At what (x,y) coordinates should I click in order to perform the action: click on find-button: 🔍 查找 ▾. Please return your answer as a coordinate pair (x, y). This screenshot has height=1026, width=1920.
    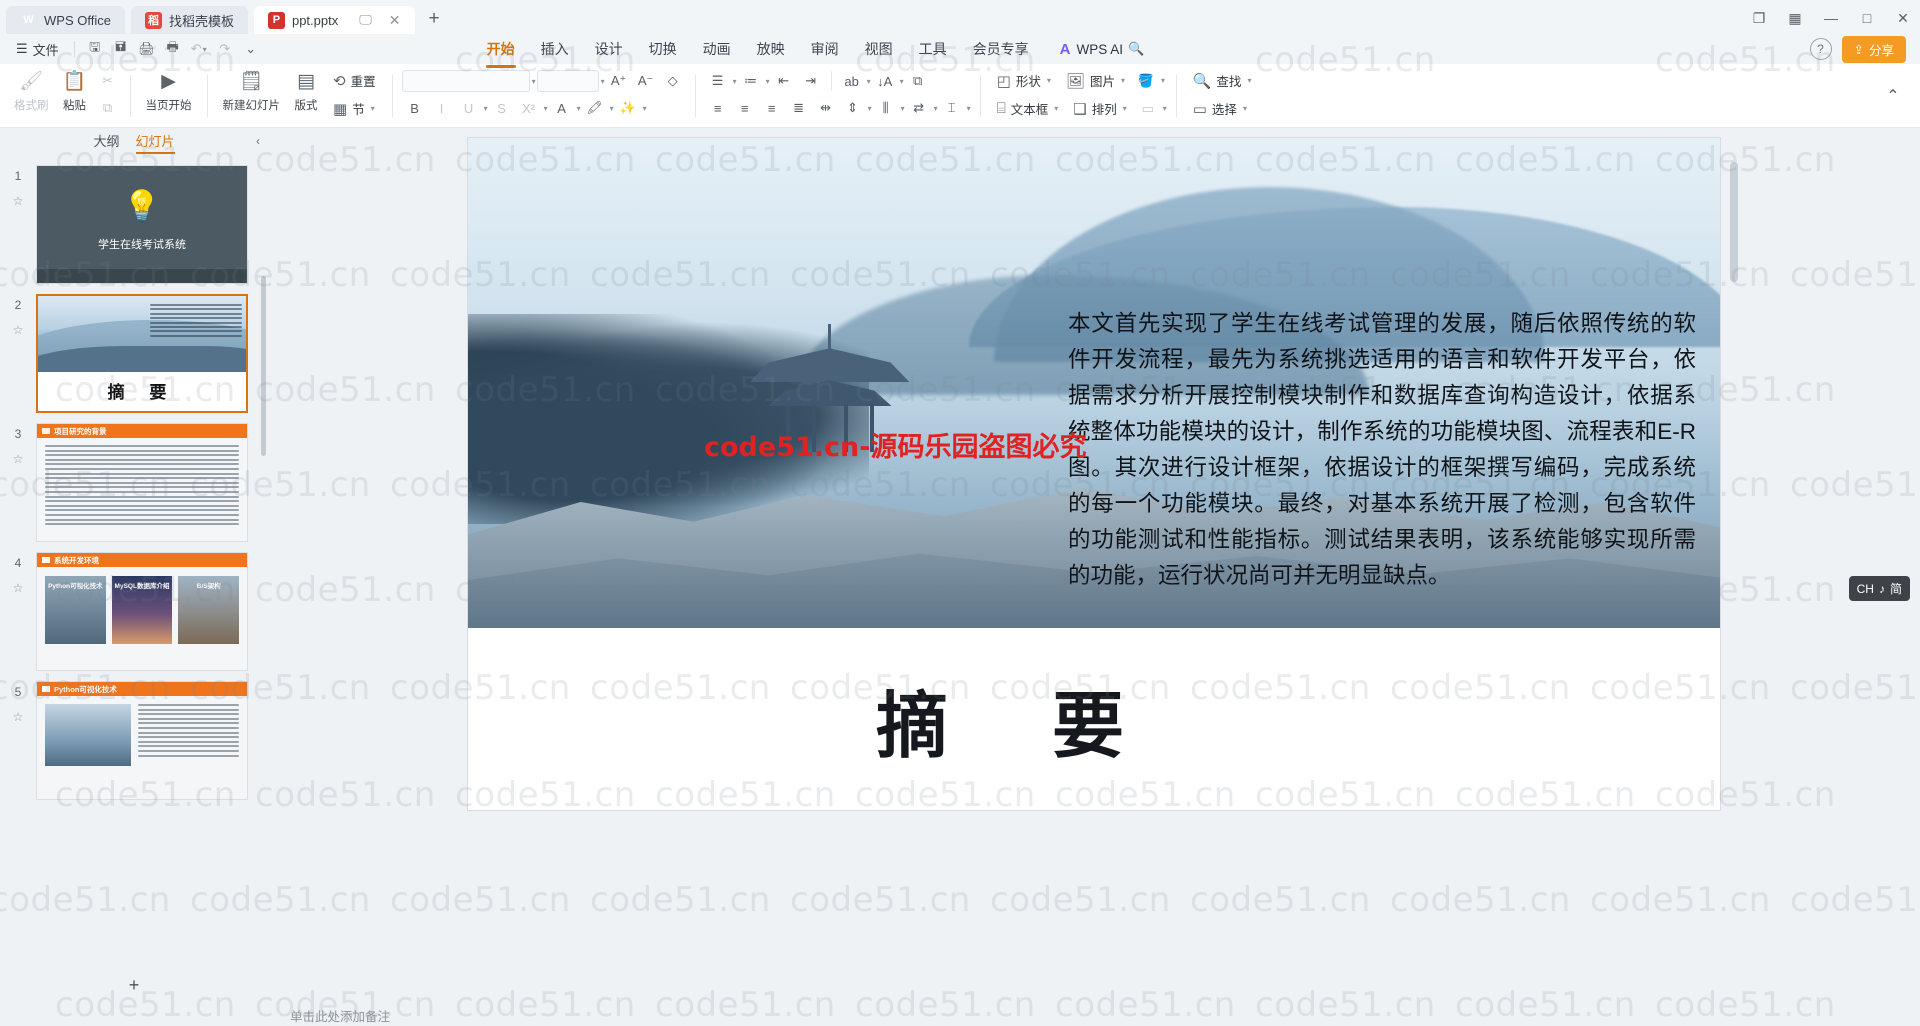
    Looking at the image, I should click on (1222, 80).